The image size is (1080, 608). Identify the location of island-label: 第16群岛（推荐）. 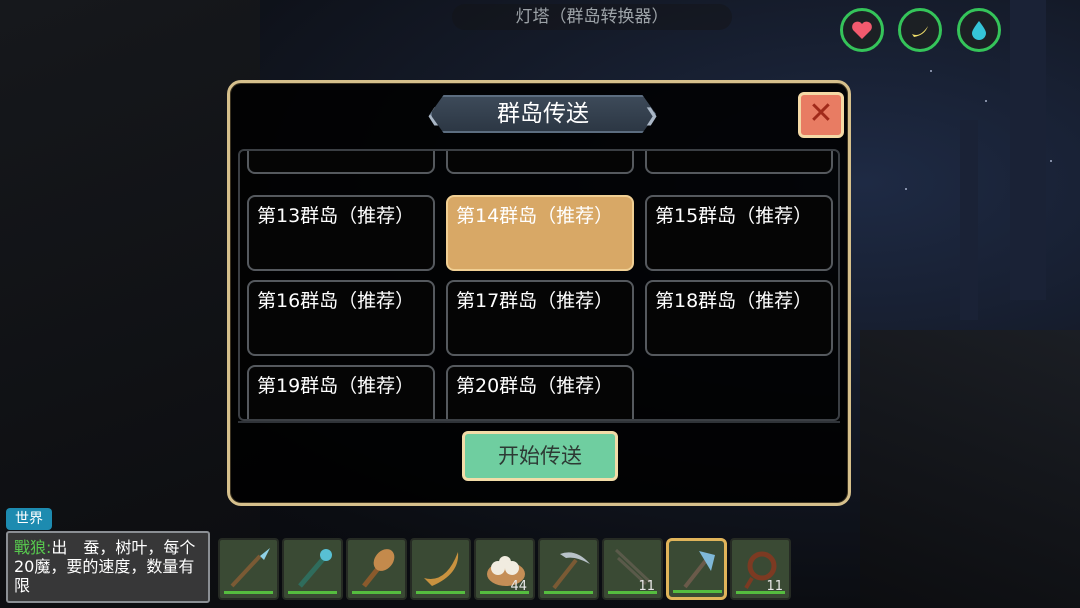
(336, 301).